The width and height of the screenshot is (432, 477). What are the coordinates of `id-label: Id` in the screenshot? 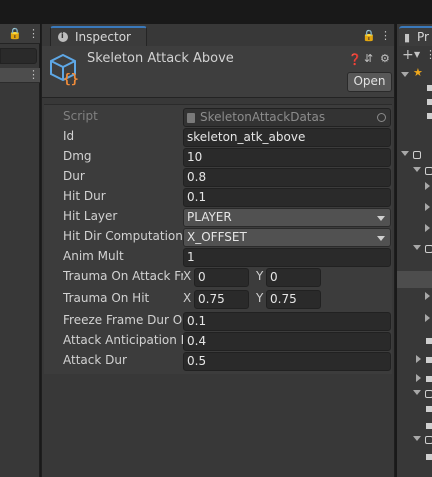 It's located at (69, 136).